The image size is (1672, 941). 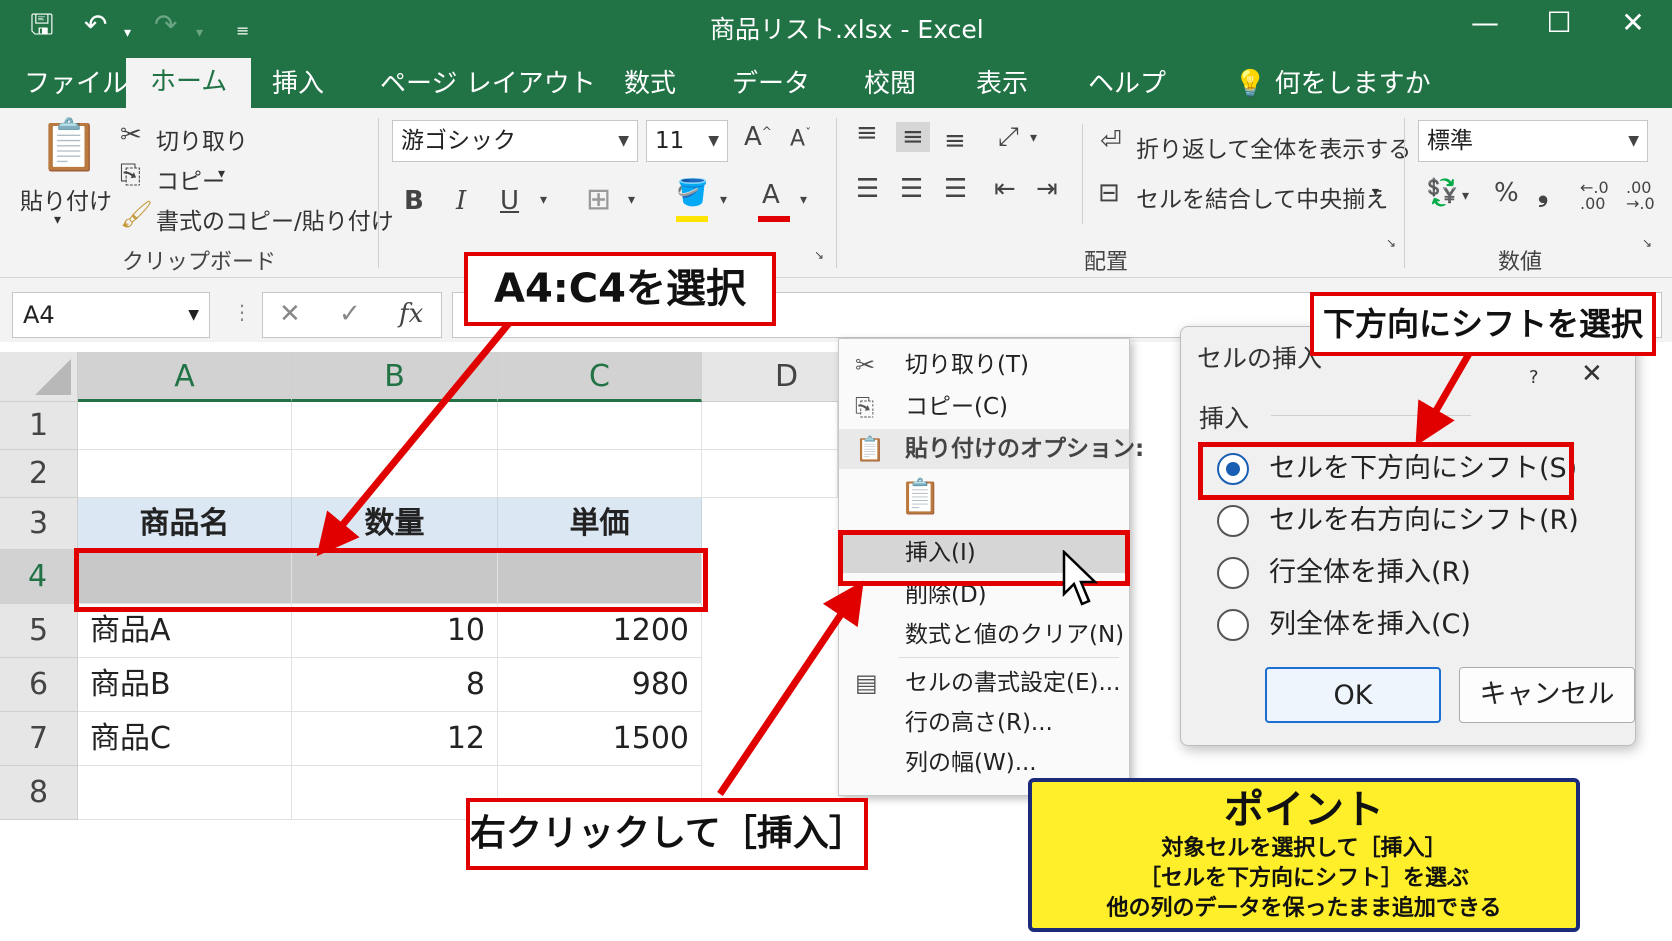 What do you see at coordinates (1442, 193) in the screenshot?
I see `accounting-format-icon: 💱` at bounding box center [1442, 193].